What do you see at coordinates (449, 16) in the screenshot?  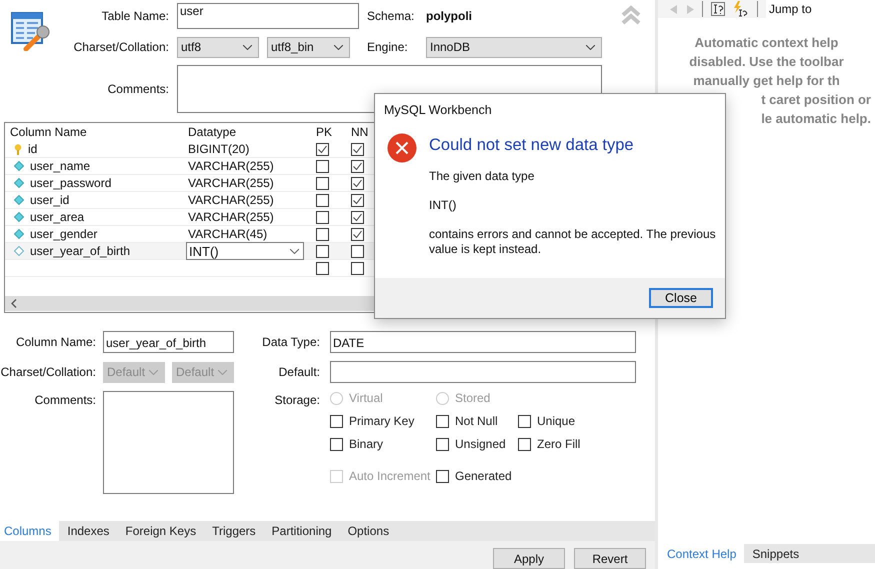 I see `schema-name: polypoli` at bounding box center [449, 16].